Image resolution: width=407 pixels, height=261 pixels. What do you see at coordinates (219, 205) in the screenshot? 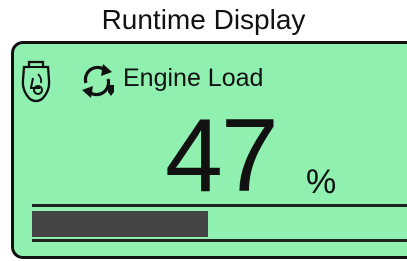
I see `bar-top-rule` at bounding box center [219, 205].